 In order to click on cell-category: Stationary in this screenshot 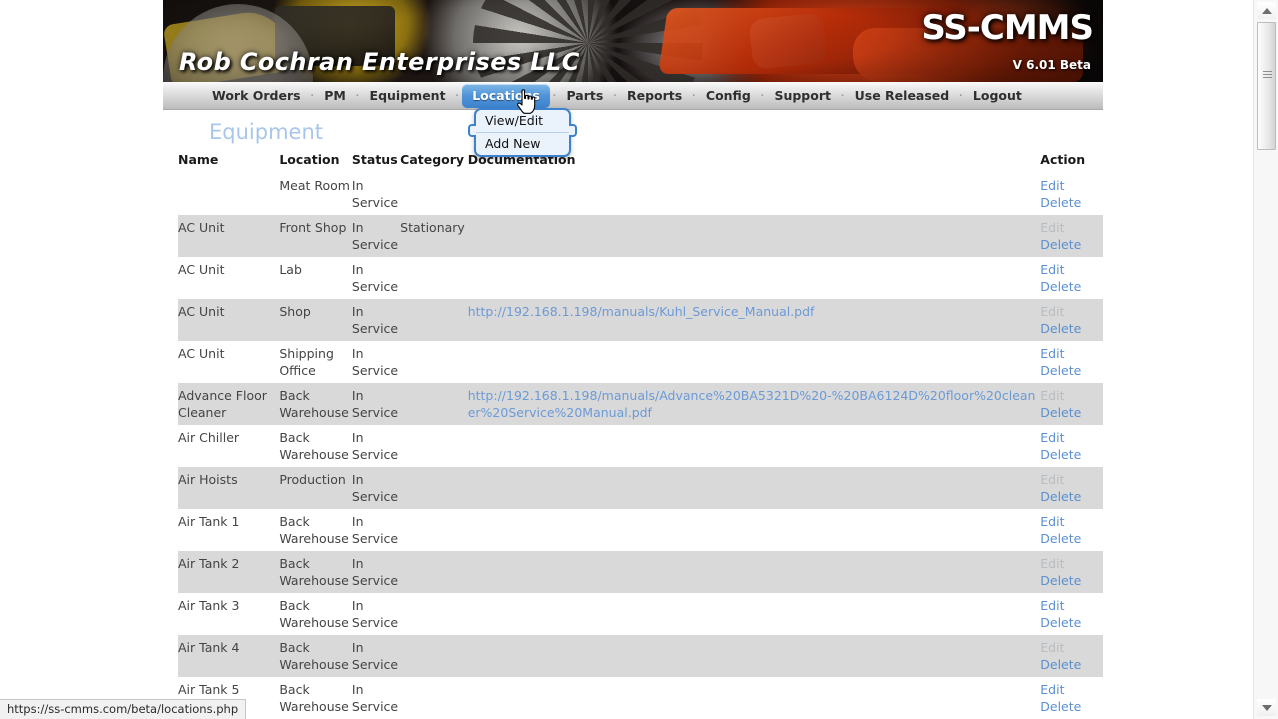, I will do `click(434, 236)`.